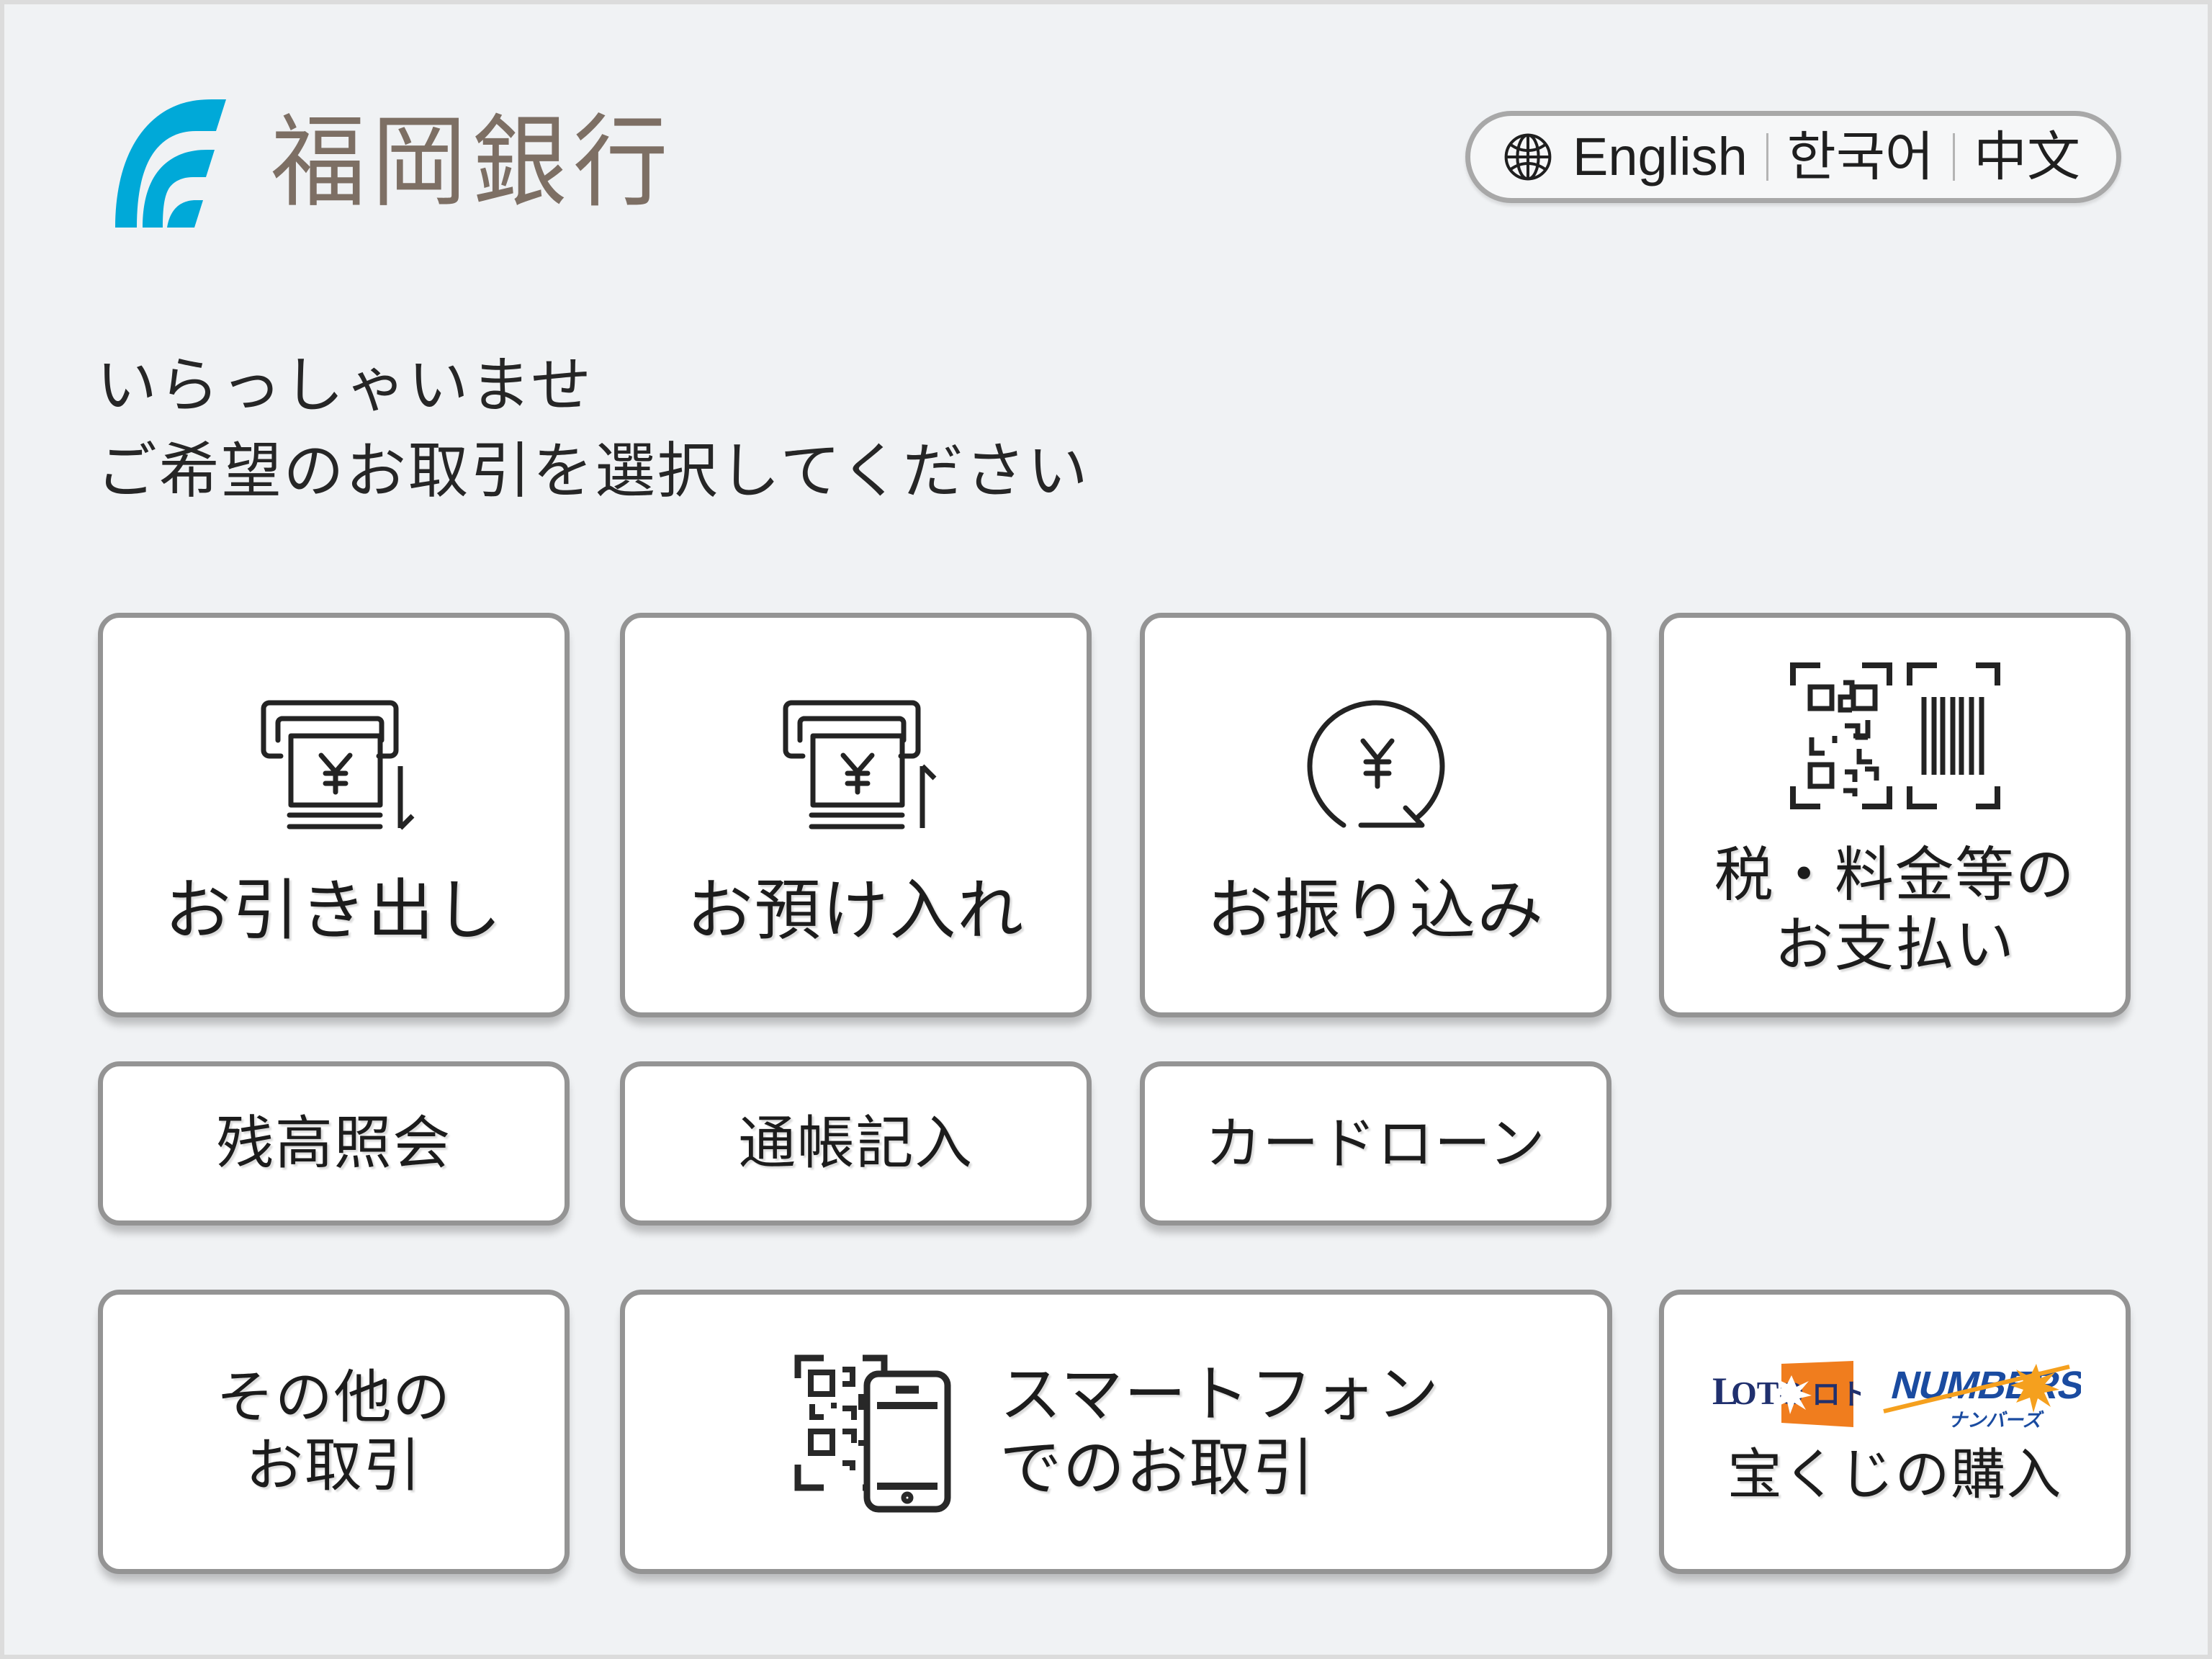 The height and width of the screenshot is (1659, 2212). I want to click on menu-button-deposit: お預け入れ, so click(856, 815).